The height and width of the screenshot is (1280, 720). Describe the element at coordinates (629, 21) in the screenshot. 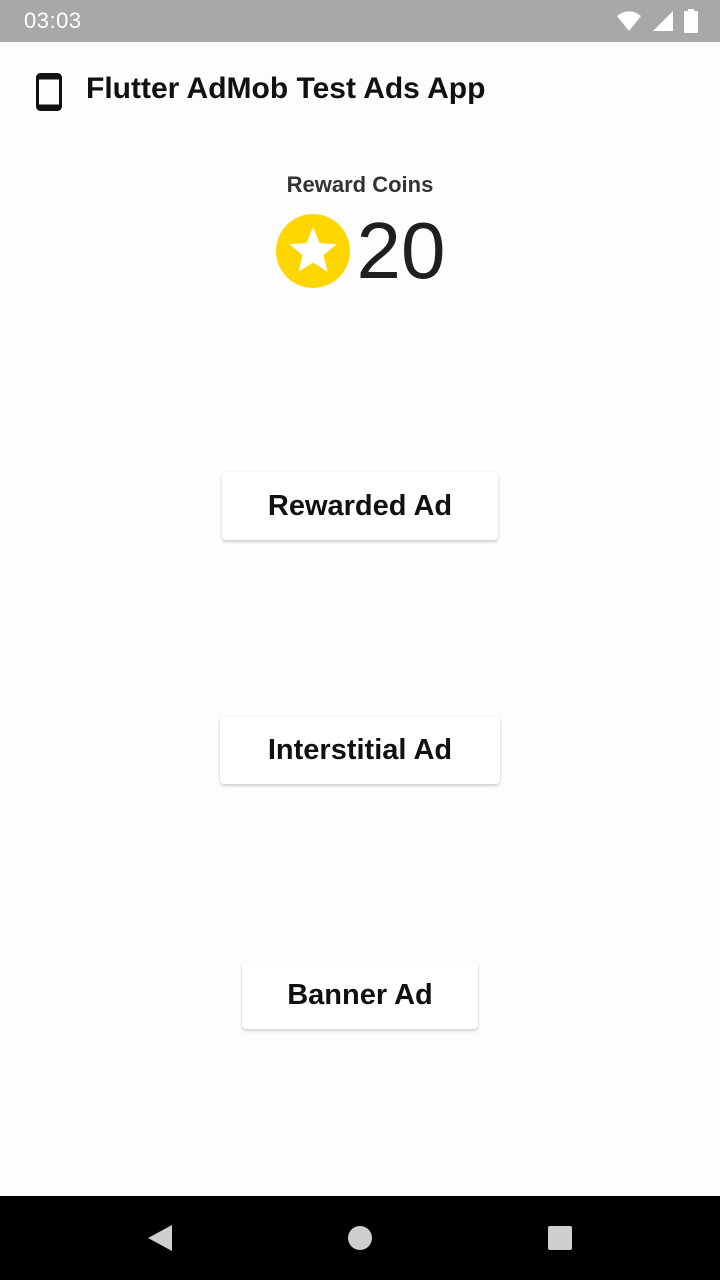

I see `wifi-icon` at that location.